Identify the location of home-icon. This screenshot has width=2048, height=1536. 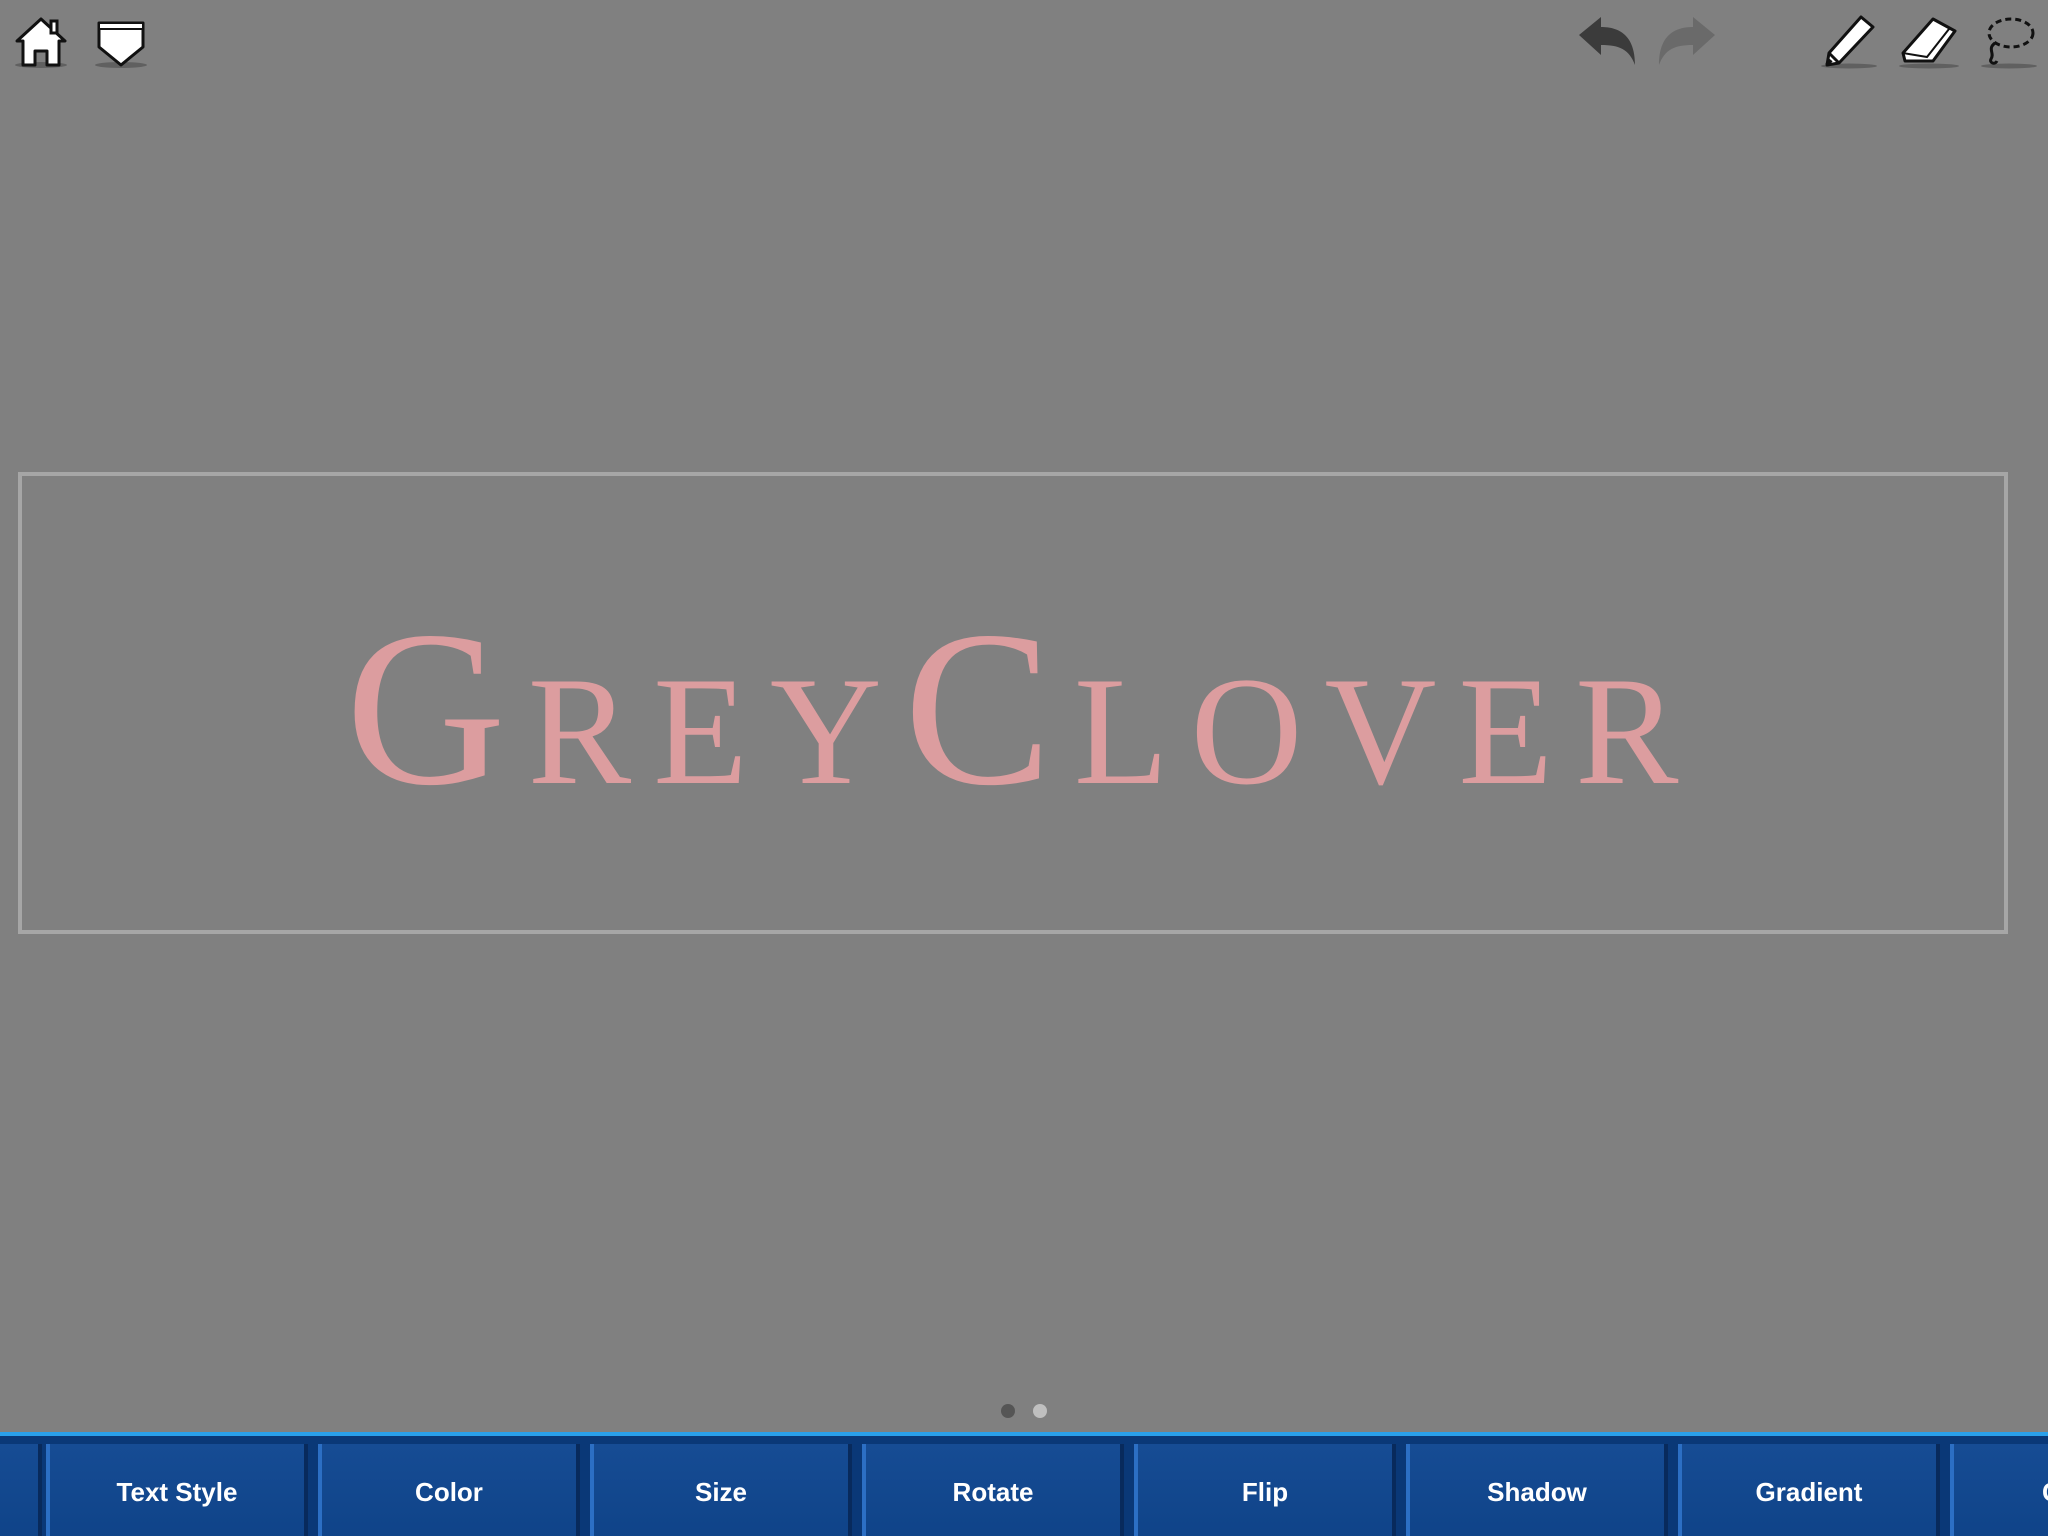
(41, 41).